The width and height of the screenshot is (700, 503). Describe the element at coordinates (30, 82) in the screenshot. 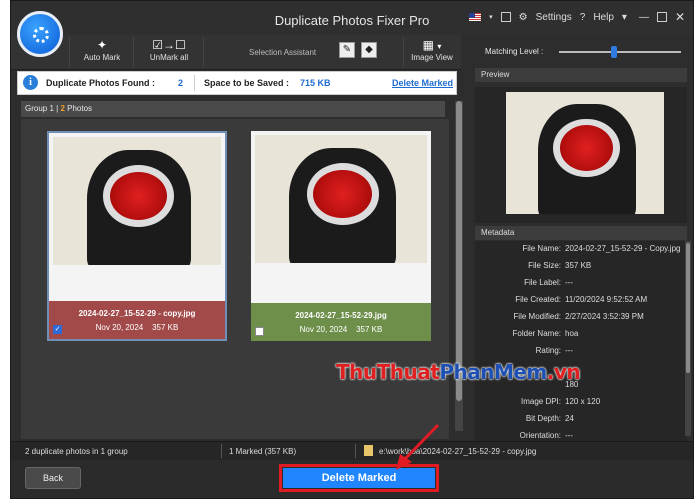

I see `info-icon: i` at that location.